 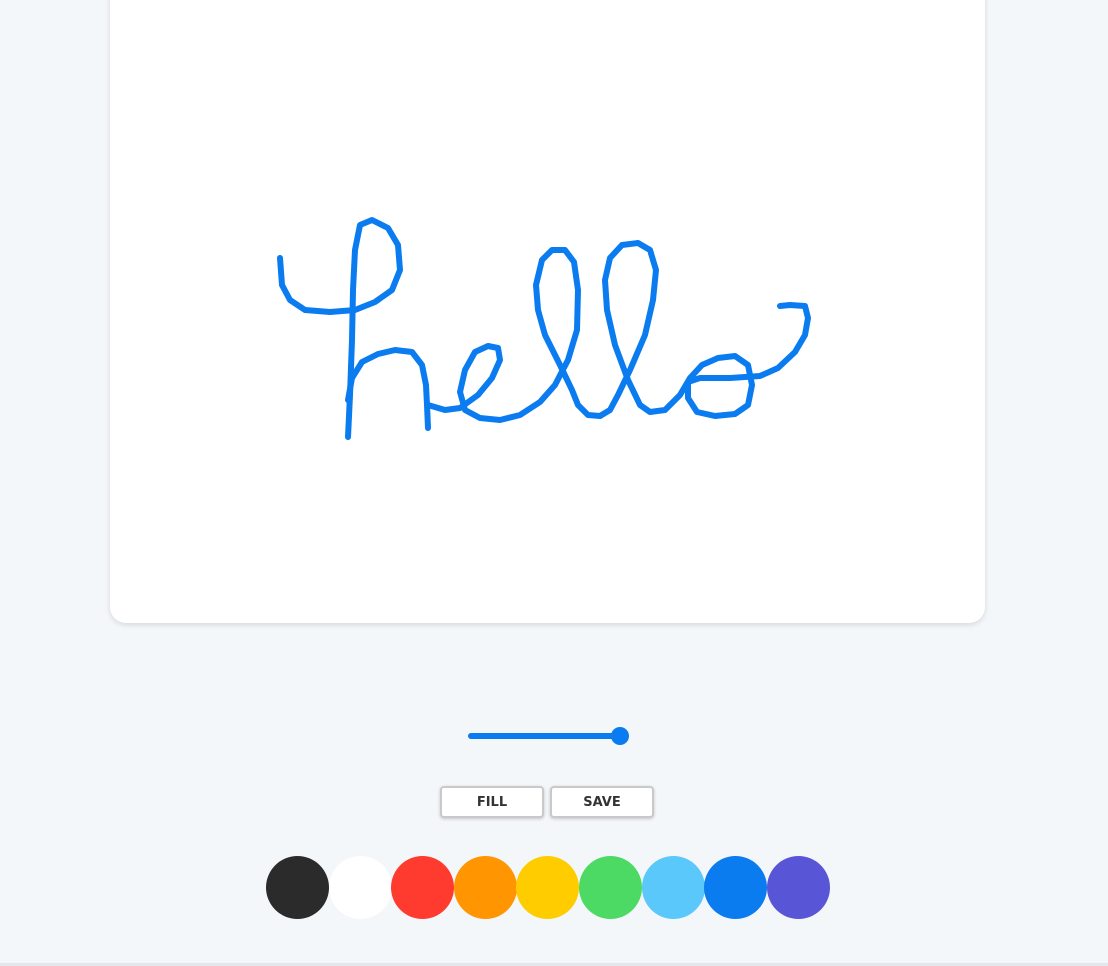 What do you see at coordinates (620, 736) in the screenshot?
I see `brush-size-slider-thumb` at bounding box center [620, 736].